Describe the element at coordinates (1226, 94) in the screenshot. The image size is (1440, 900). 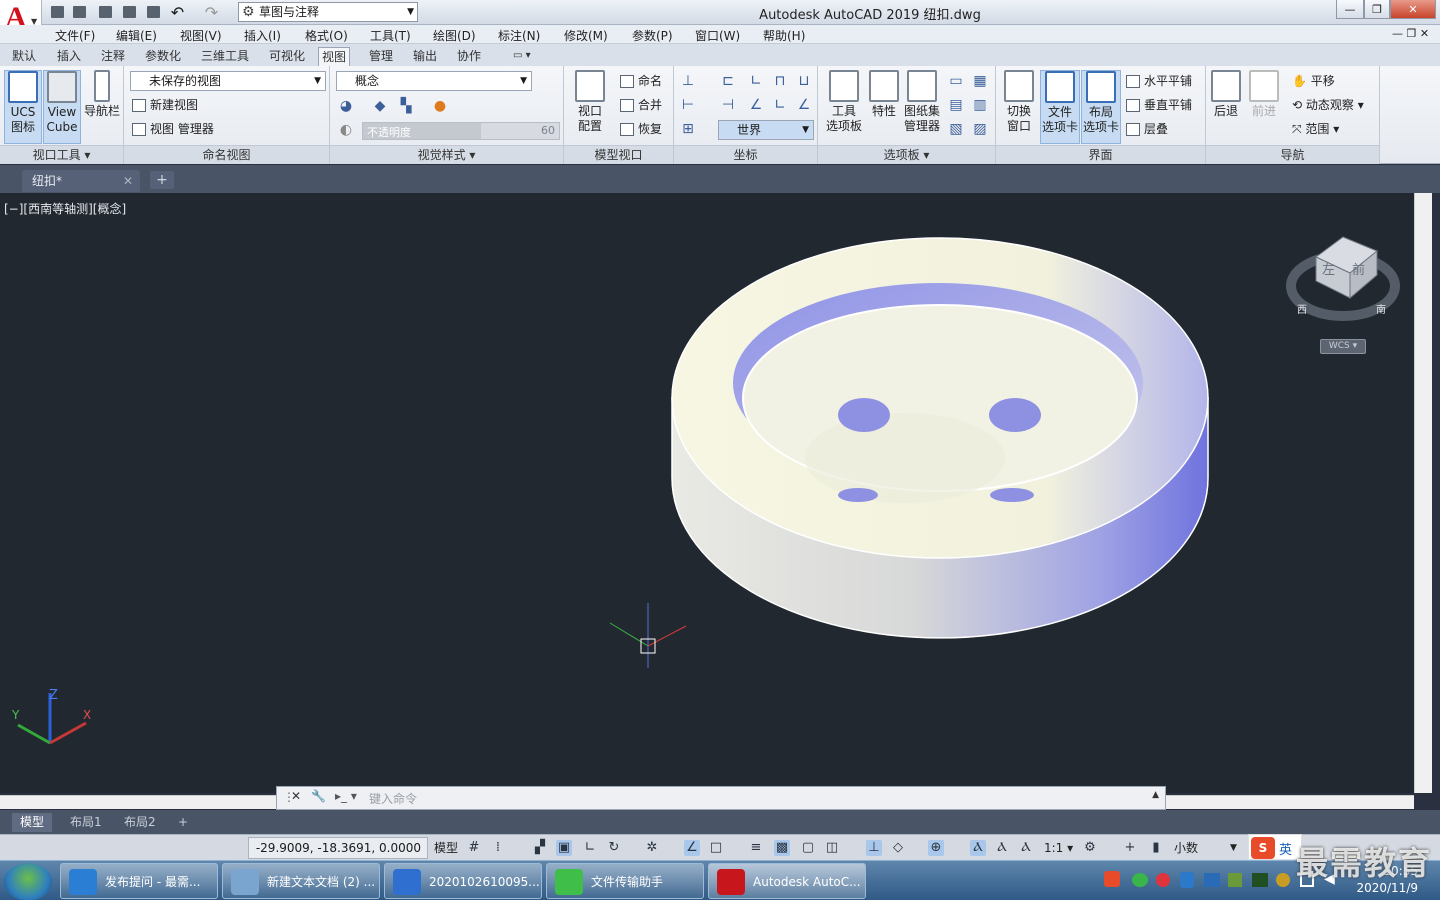
I see `back-button: 后退` at that location.